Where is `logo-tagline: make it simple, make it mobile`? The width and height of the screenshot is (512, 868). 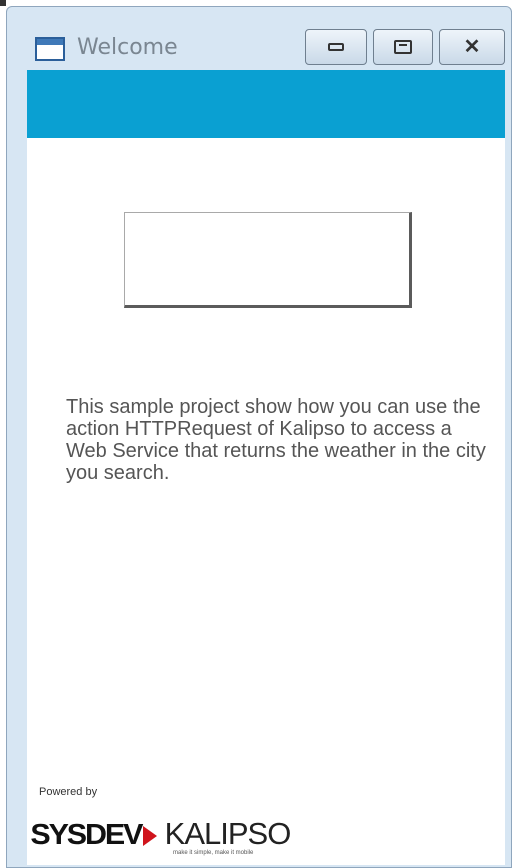 logo-tagline: make it simple, make it mobile is located at coordinates (213, 853).